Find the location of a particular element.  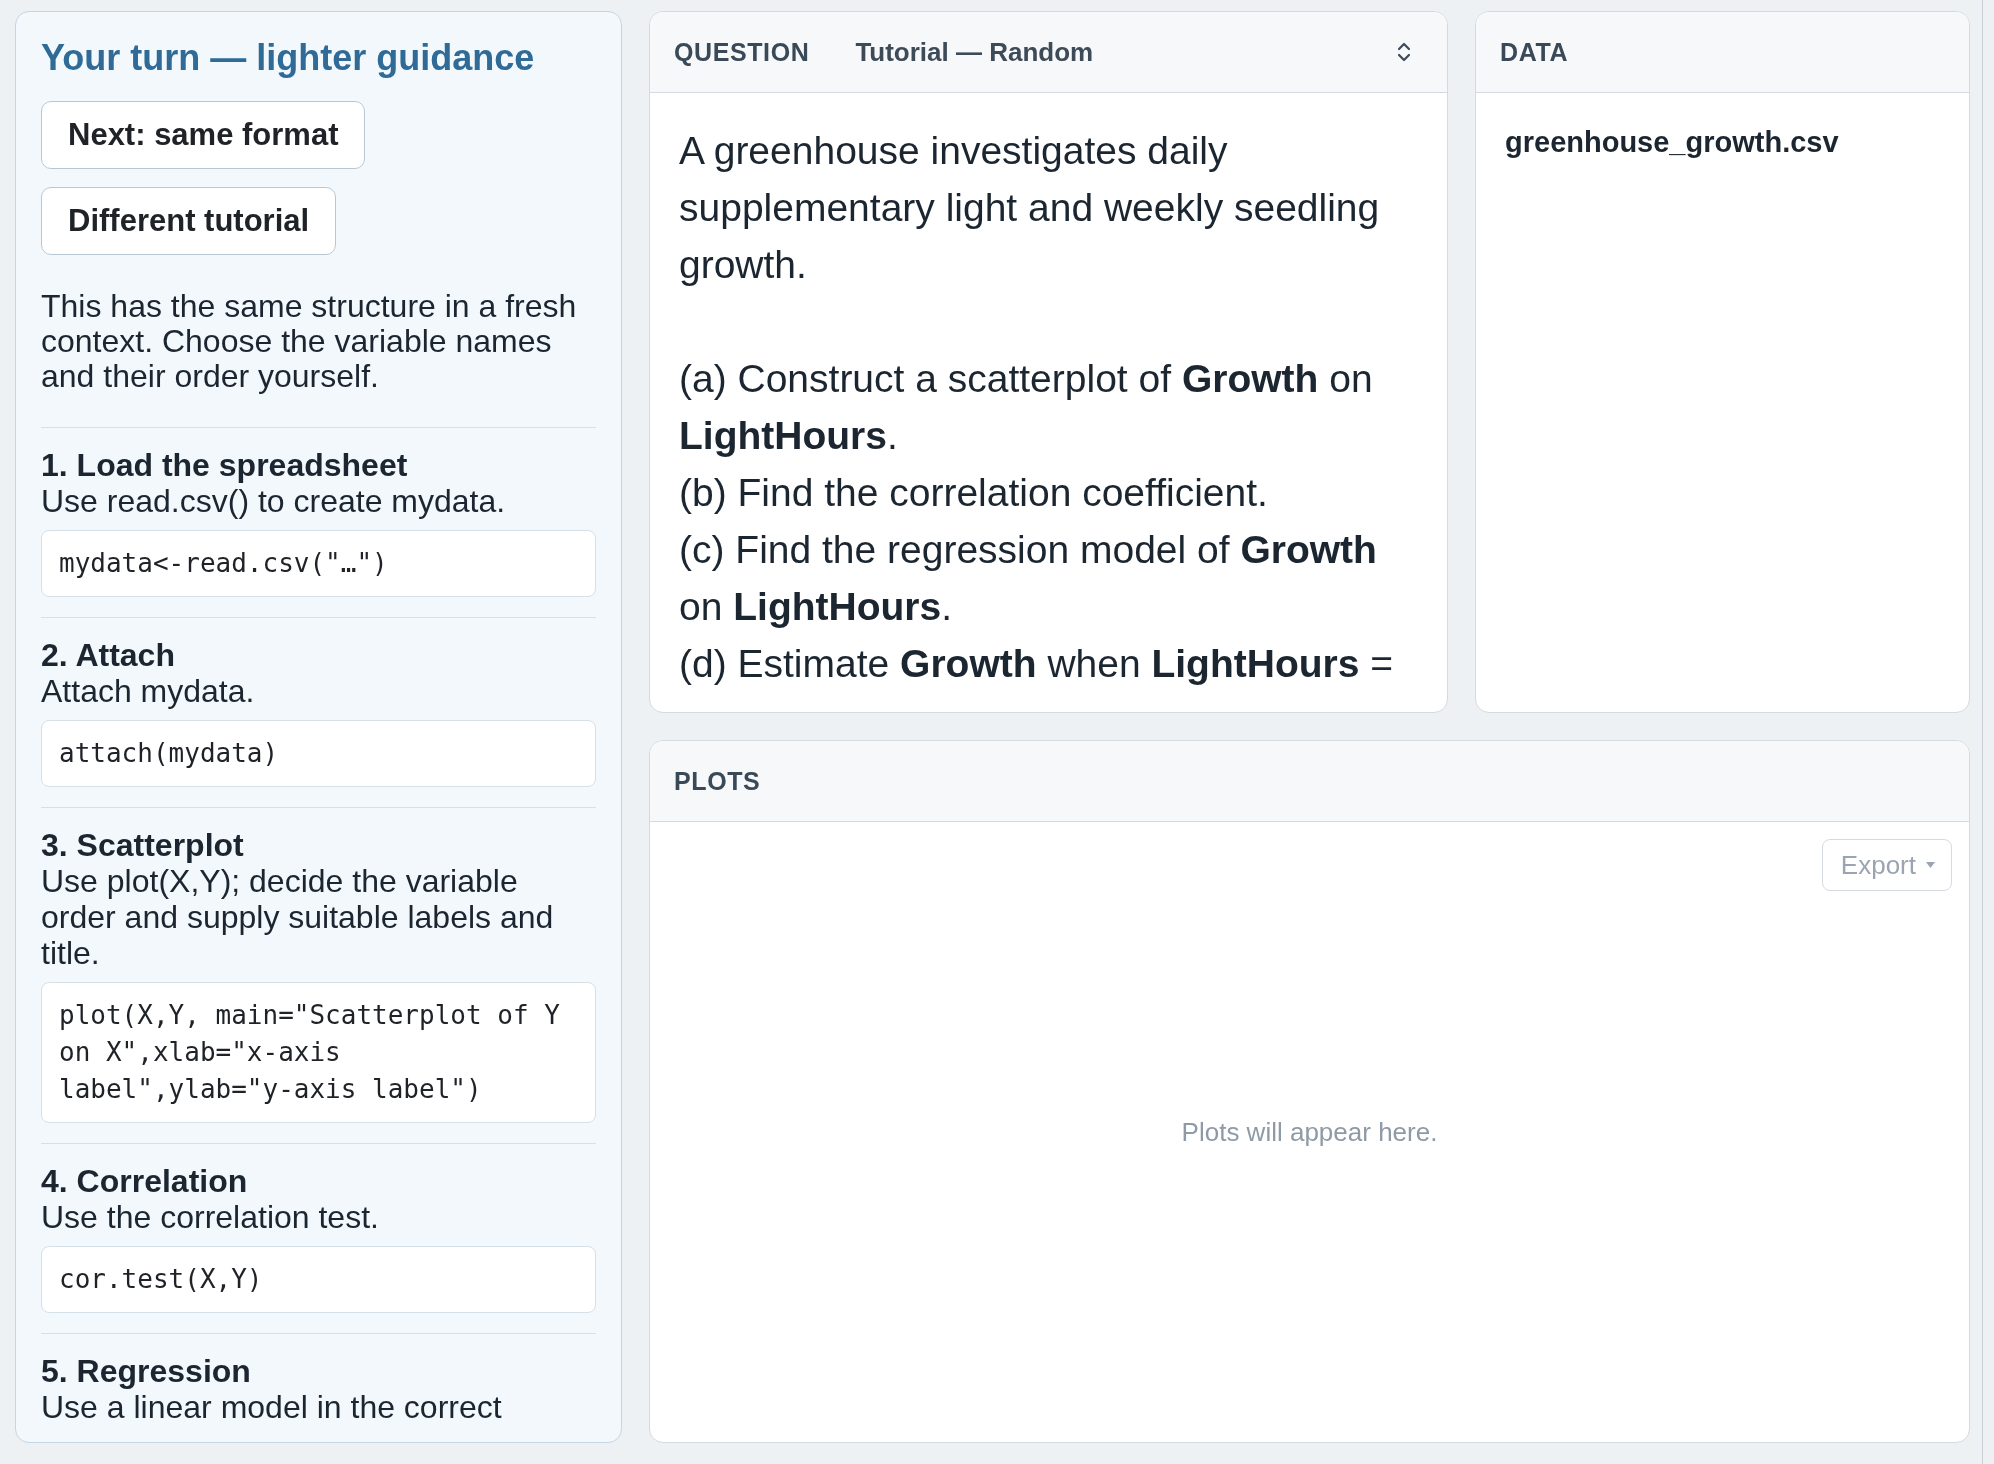

step-instruction: Use a linear model in the correct is located at coordinates (272, 1407).